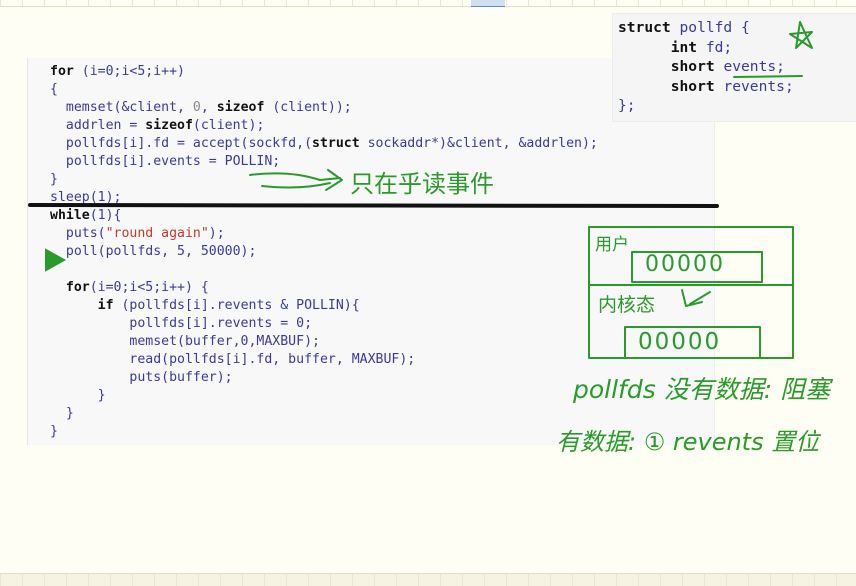  What do you see at coordinates (422, 184) in the screenshot?
I see `note-only-listen: 只在乎读事件` at bounding box center [422, 184].